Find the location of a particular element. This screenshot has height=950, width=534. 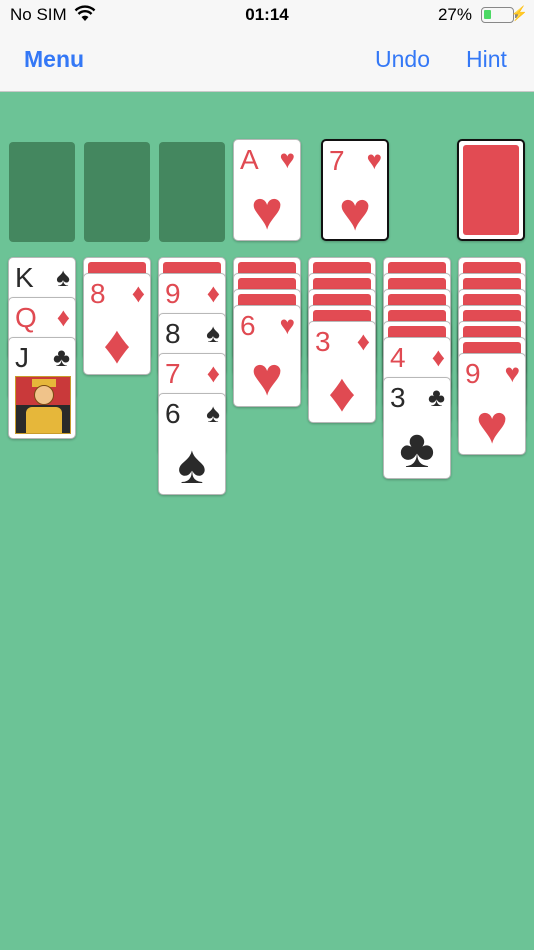

battery-level is located at coordinates (488, 14).